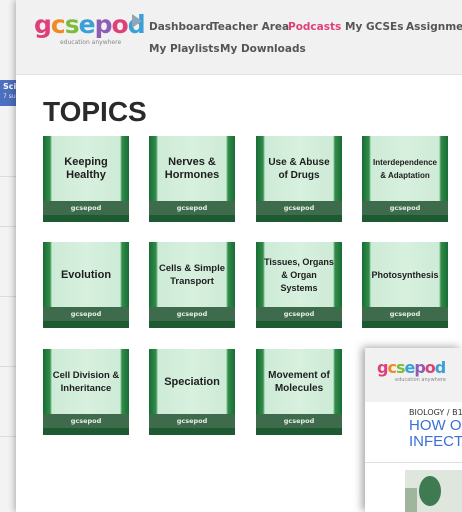  What do you see at coordinates (413, 462) in the screenshot?
I see `divider` at bounding box center [413, 462].